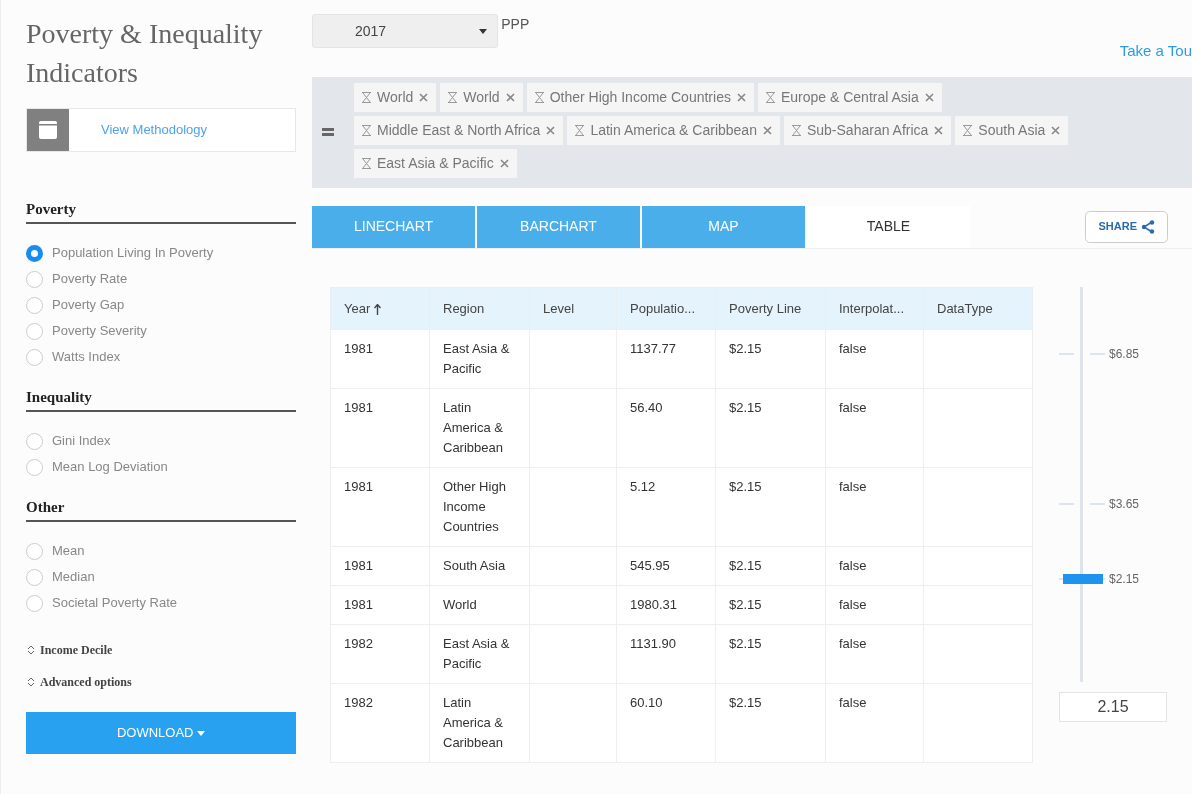 This screenshot has width=1192, height=794. What do you see at coordinates (380, 308) in the screenshot?
I see `column-header: Year` at bounding box center [380, 308].